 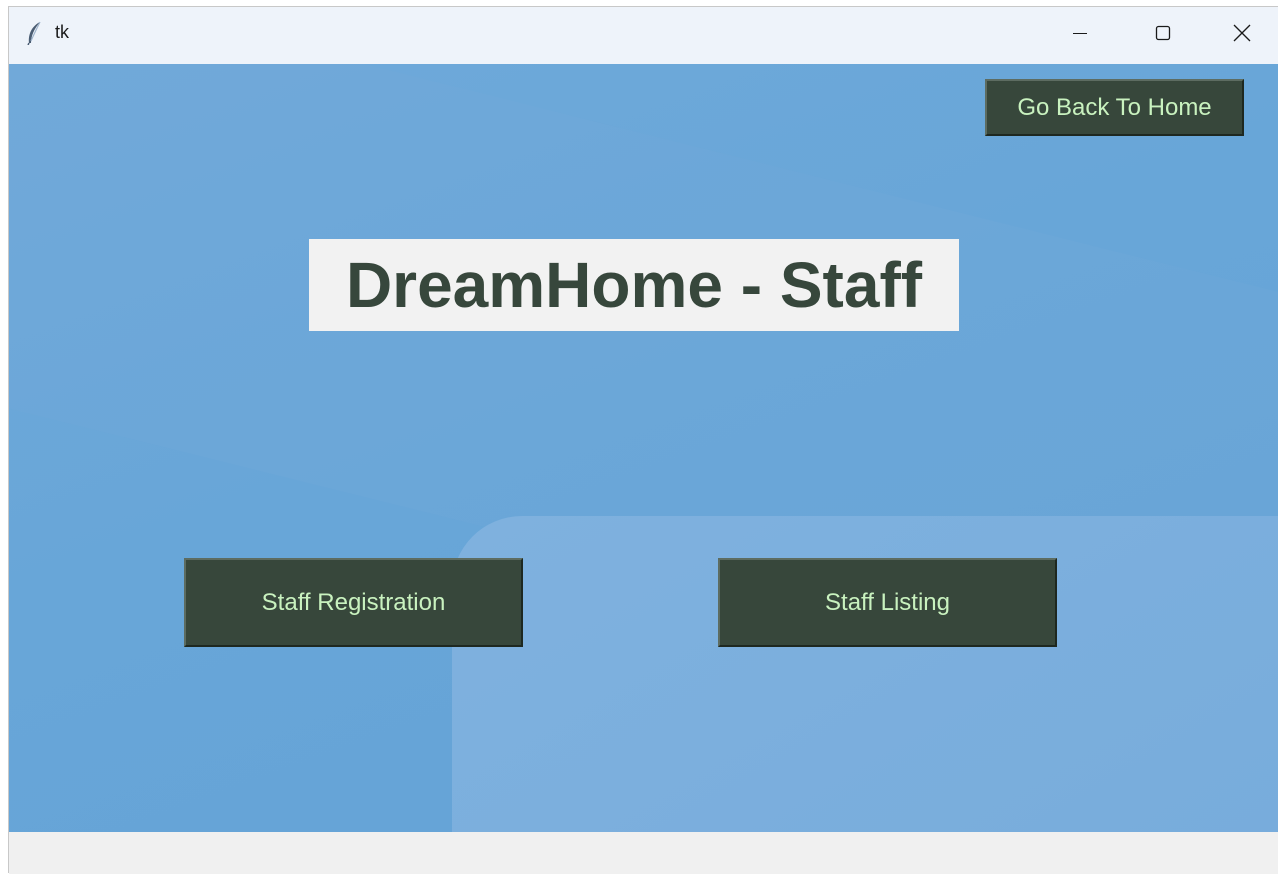 I want to click on minimize-button, so click(x=1080, y=35).